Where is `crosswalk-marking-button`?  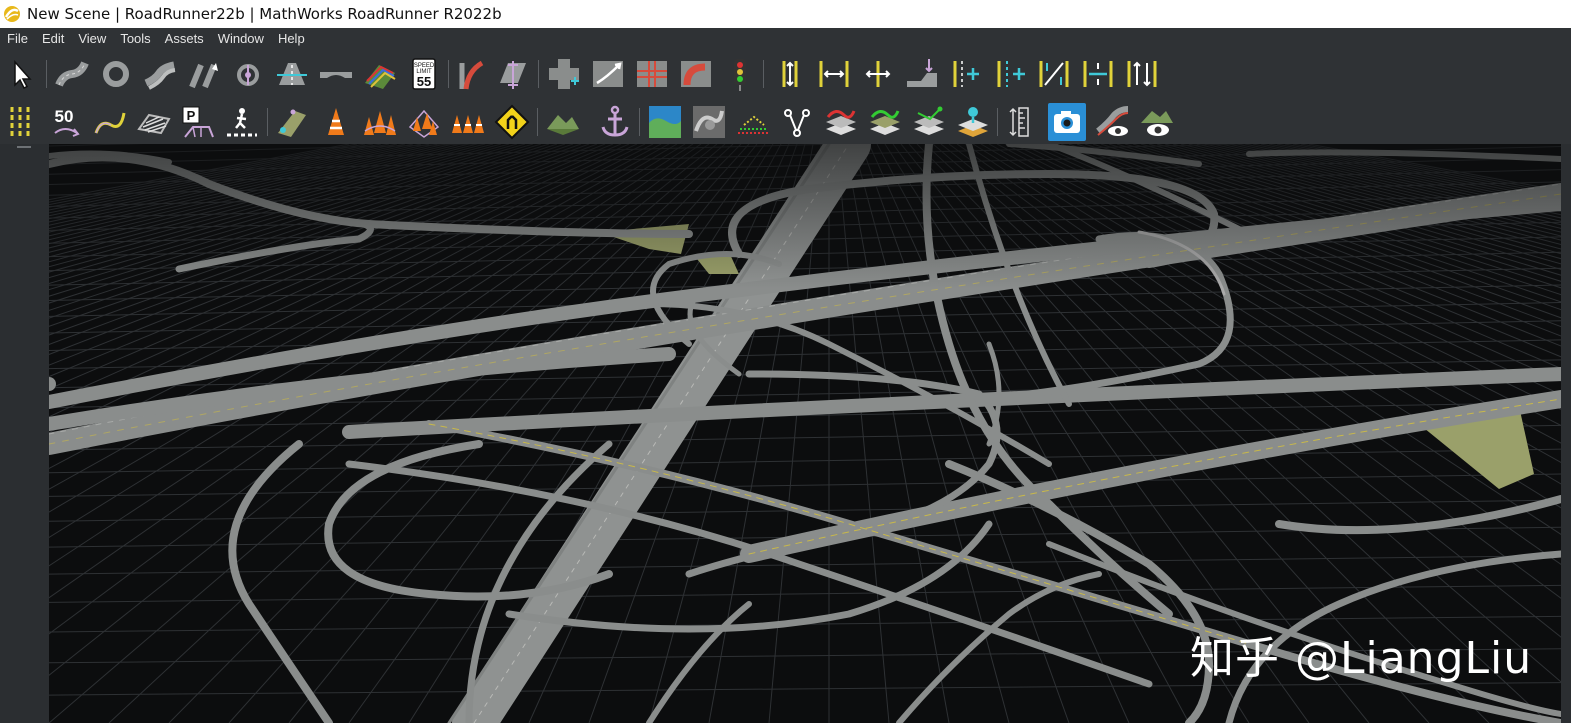 crosswalk-marking-button is located at coordinates (242, 122).